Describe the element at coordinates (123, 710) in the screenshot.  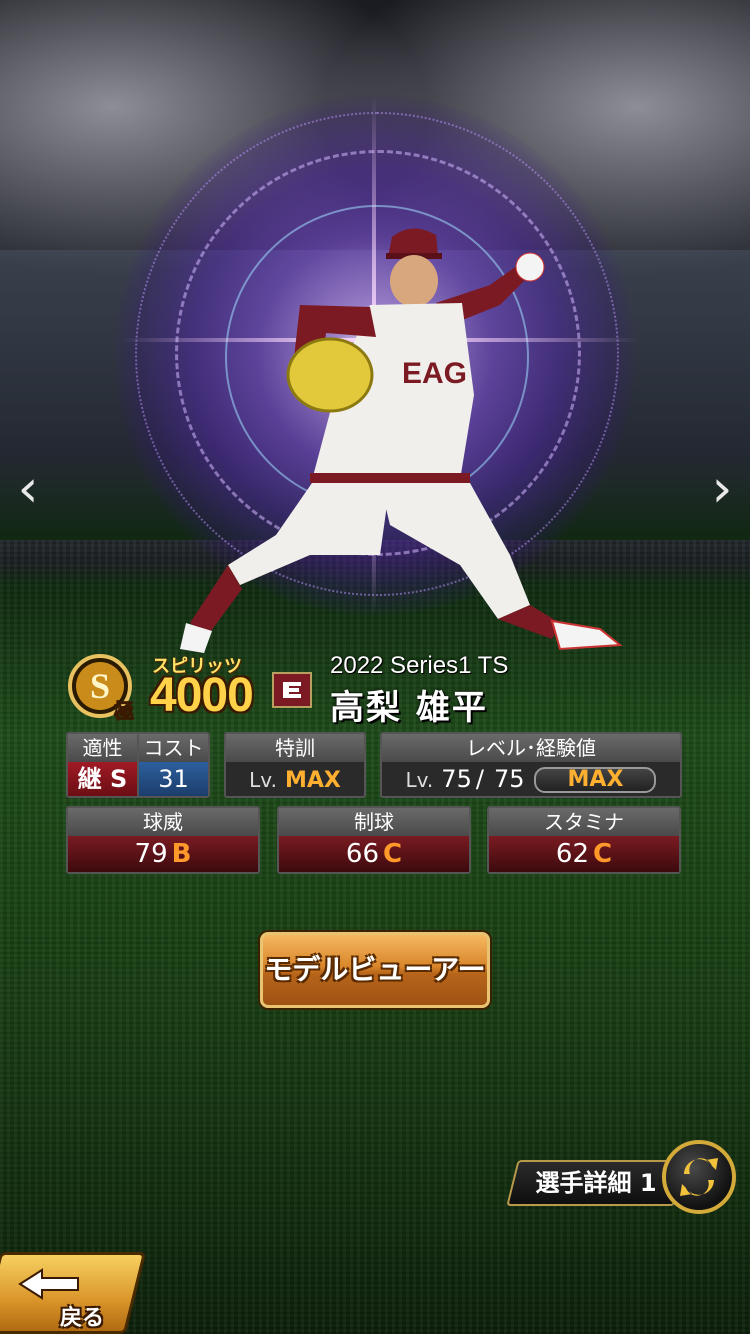
I see `rank-sub-label: 極` at that location.